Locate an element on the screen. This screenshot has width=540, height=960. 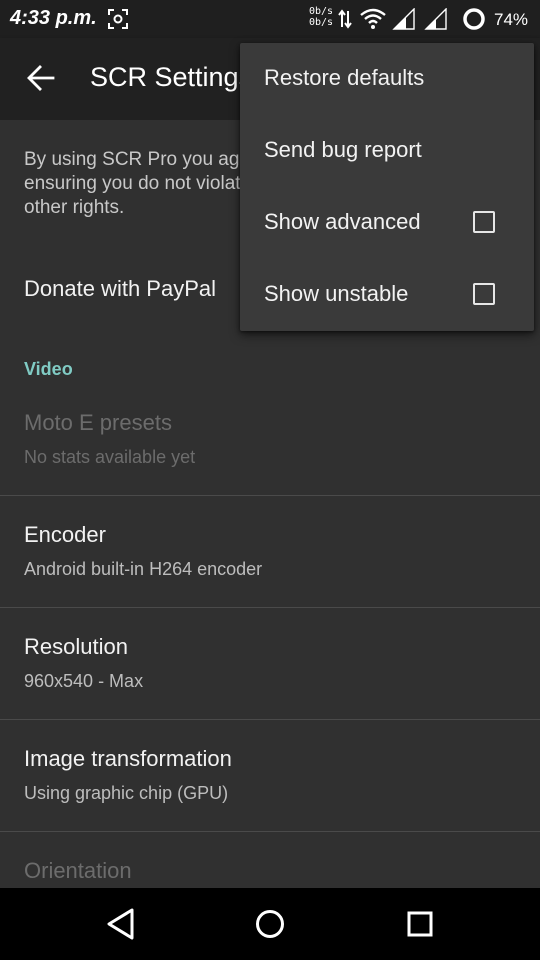
nav-home-button is located at coordinates (270, 924).